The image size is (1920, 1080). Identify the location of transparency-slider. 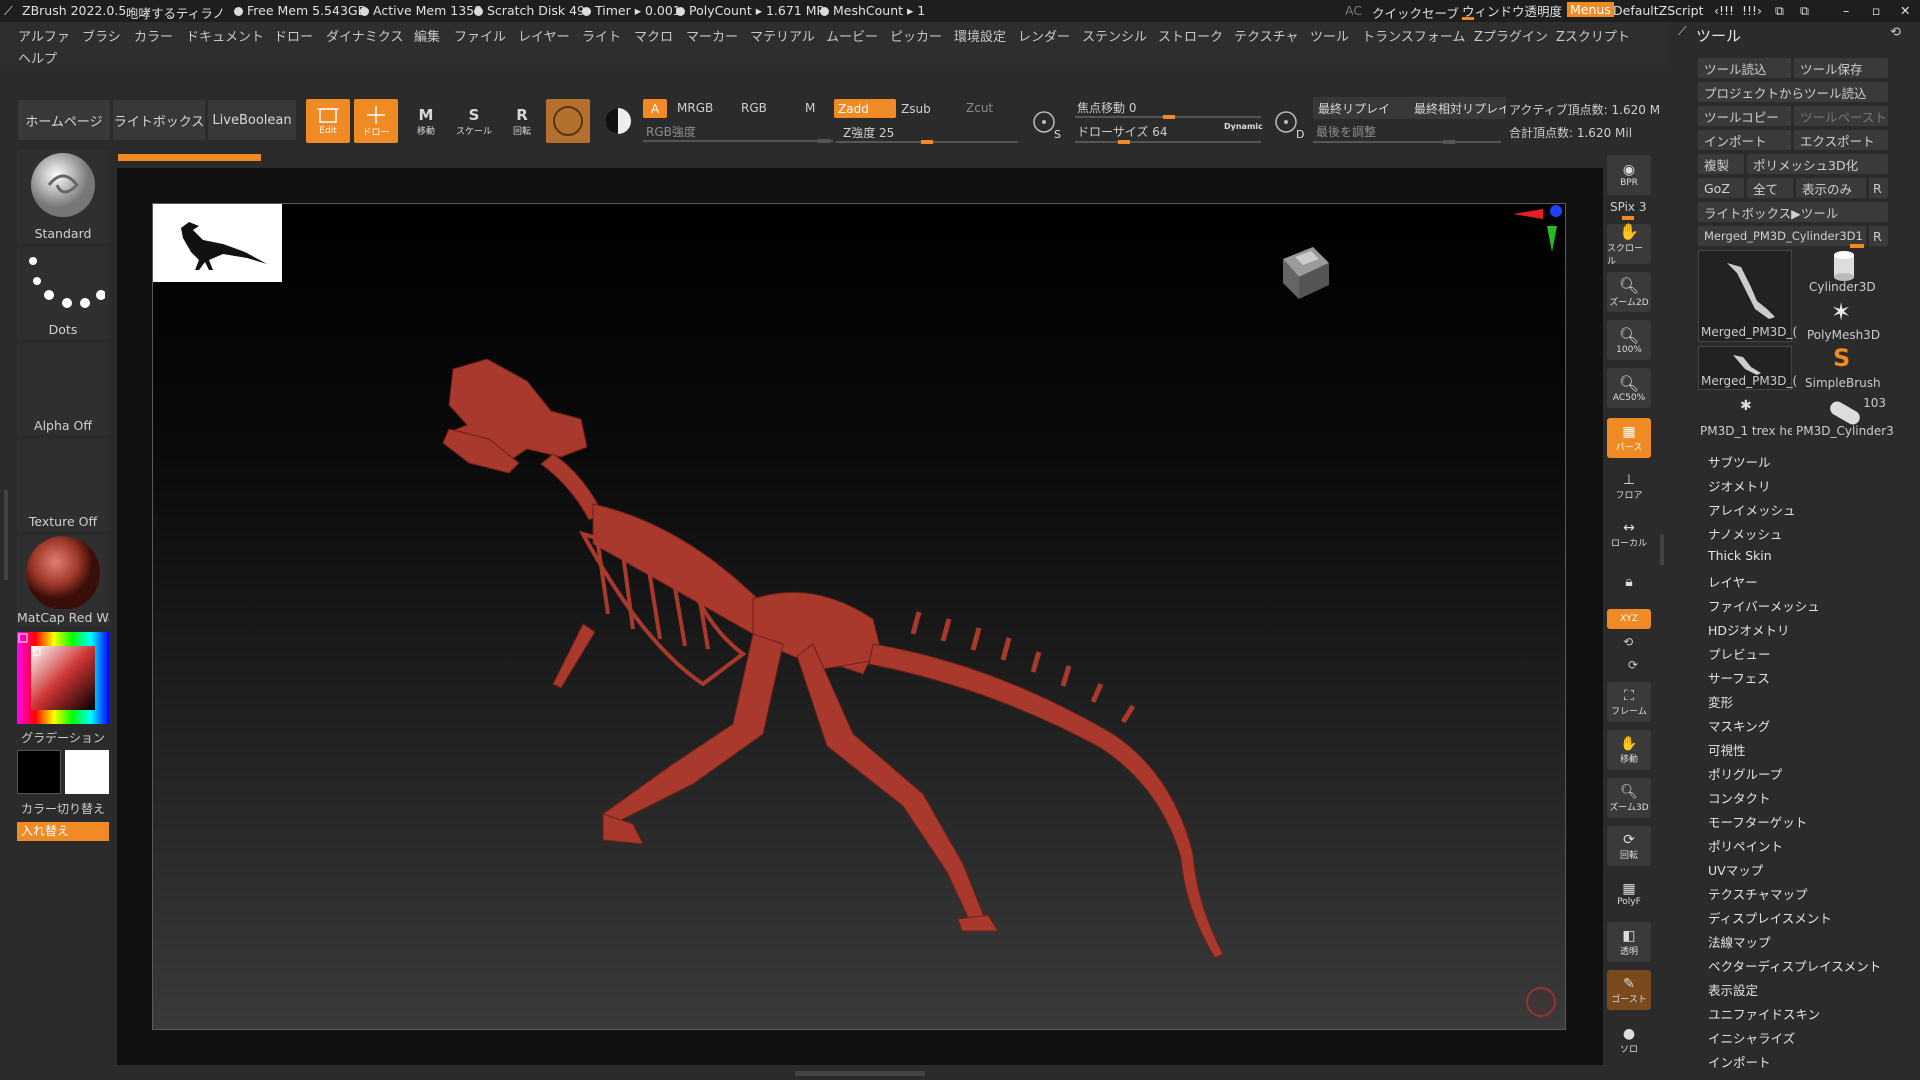
(1468, 18).